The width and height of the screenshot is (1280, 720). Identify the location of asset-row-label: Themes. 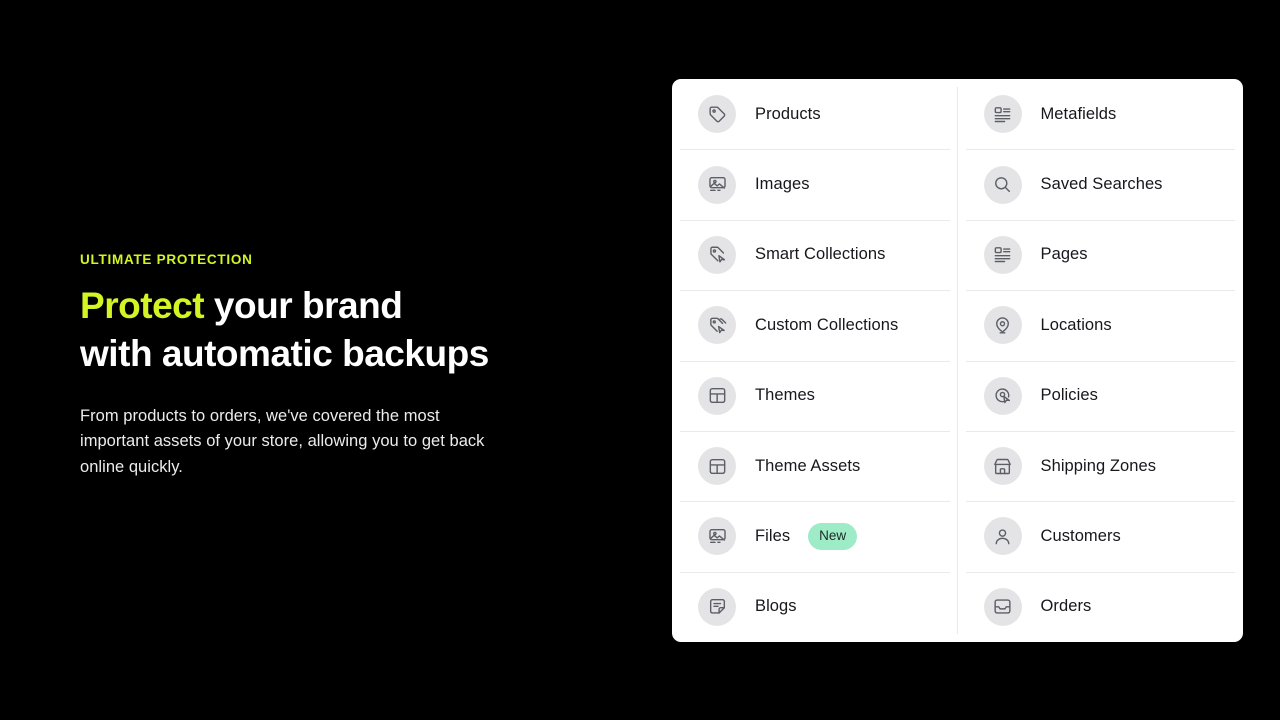
(785, 395).